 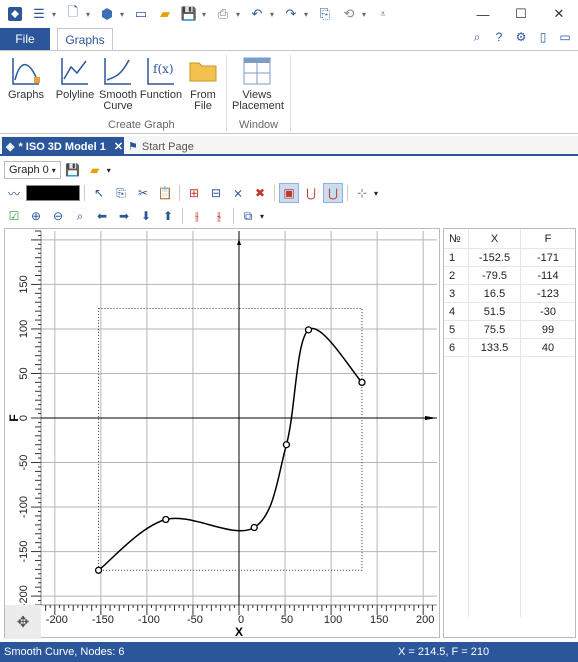 I want to click on cell-x: 16.5, so click(x=494, y=293).